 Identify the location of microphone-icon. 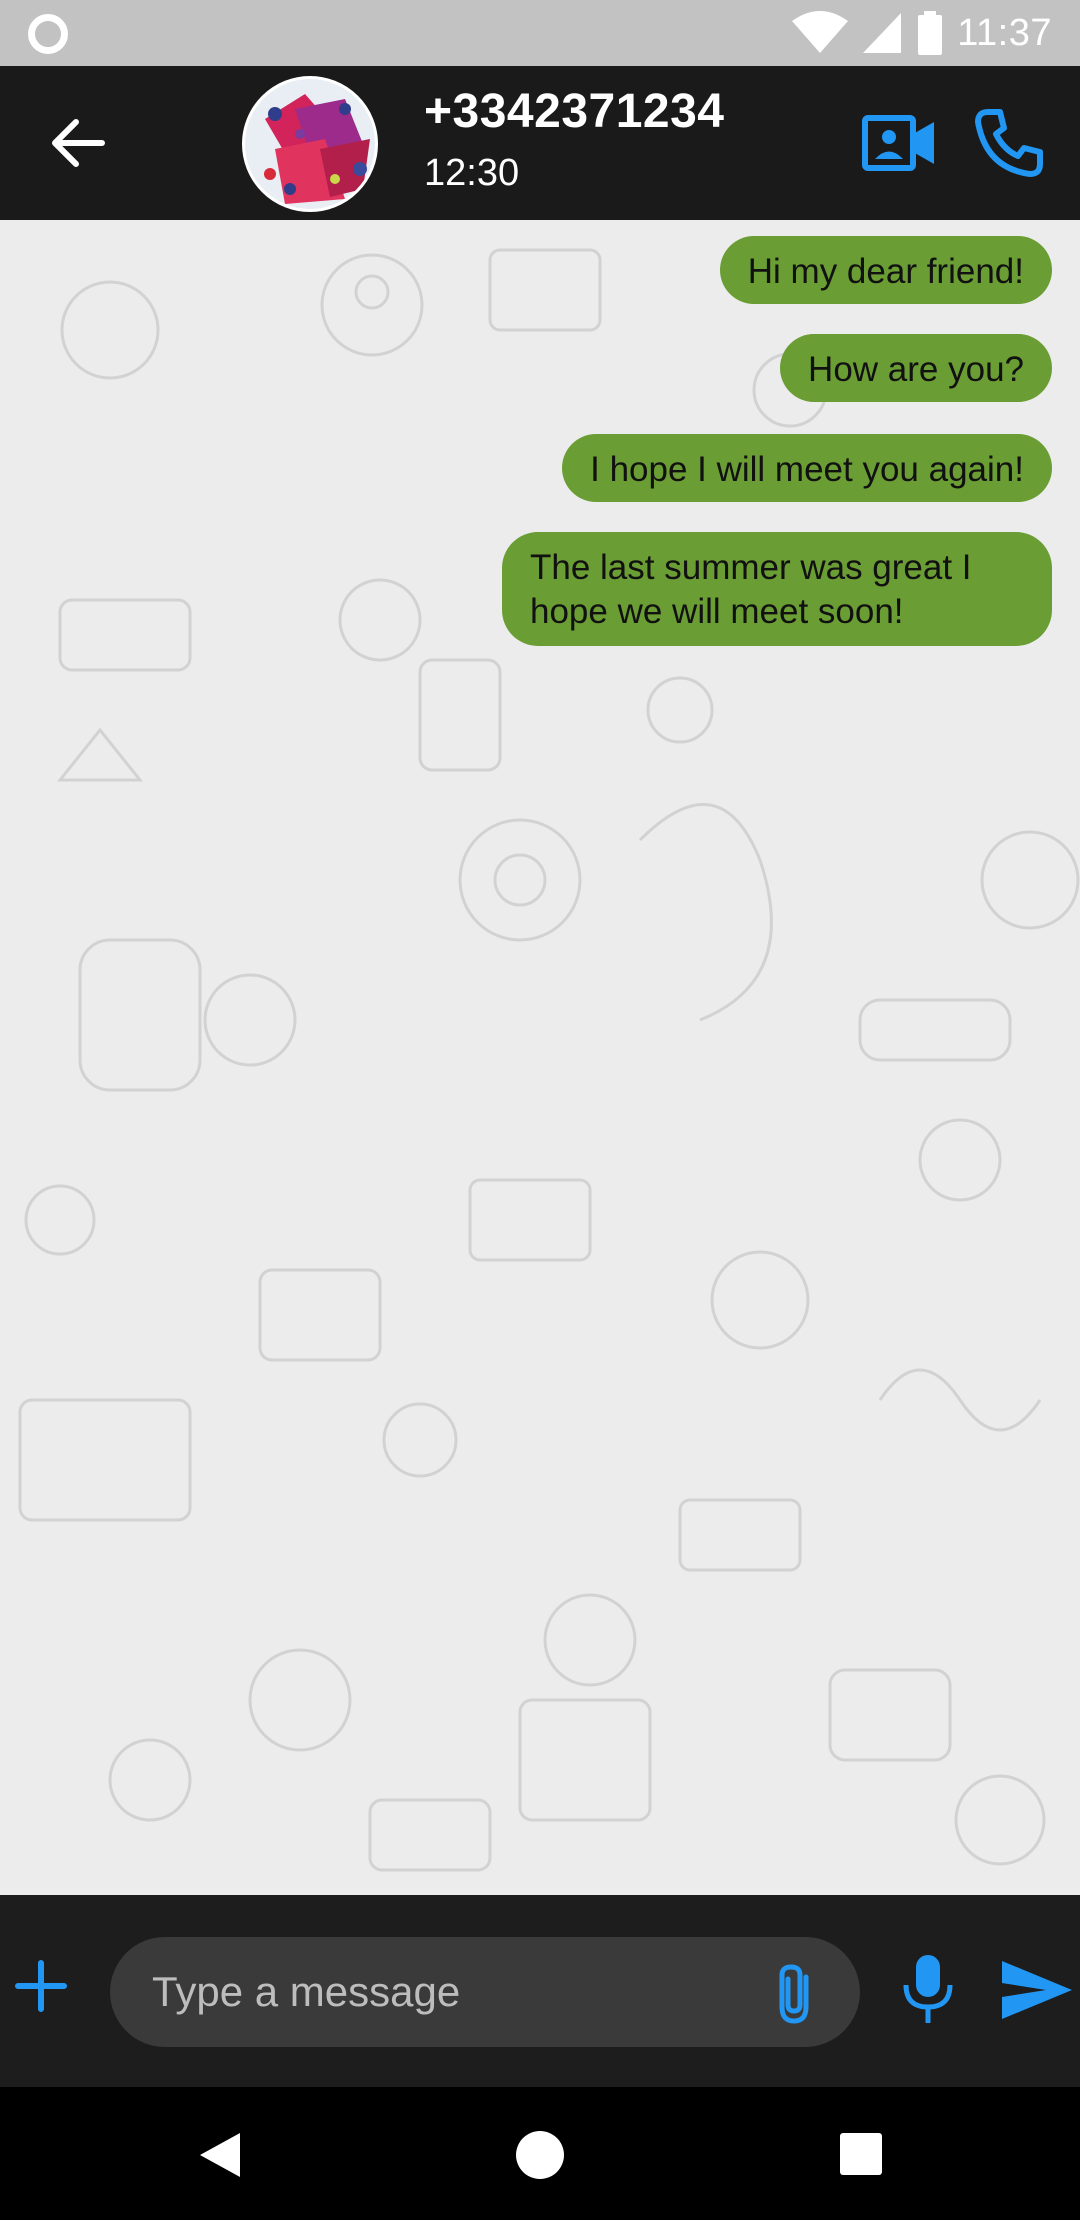
(928, 1989).